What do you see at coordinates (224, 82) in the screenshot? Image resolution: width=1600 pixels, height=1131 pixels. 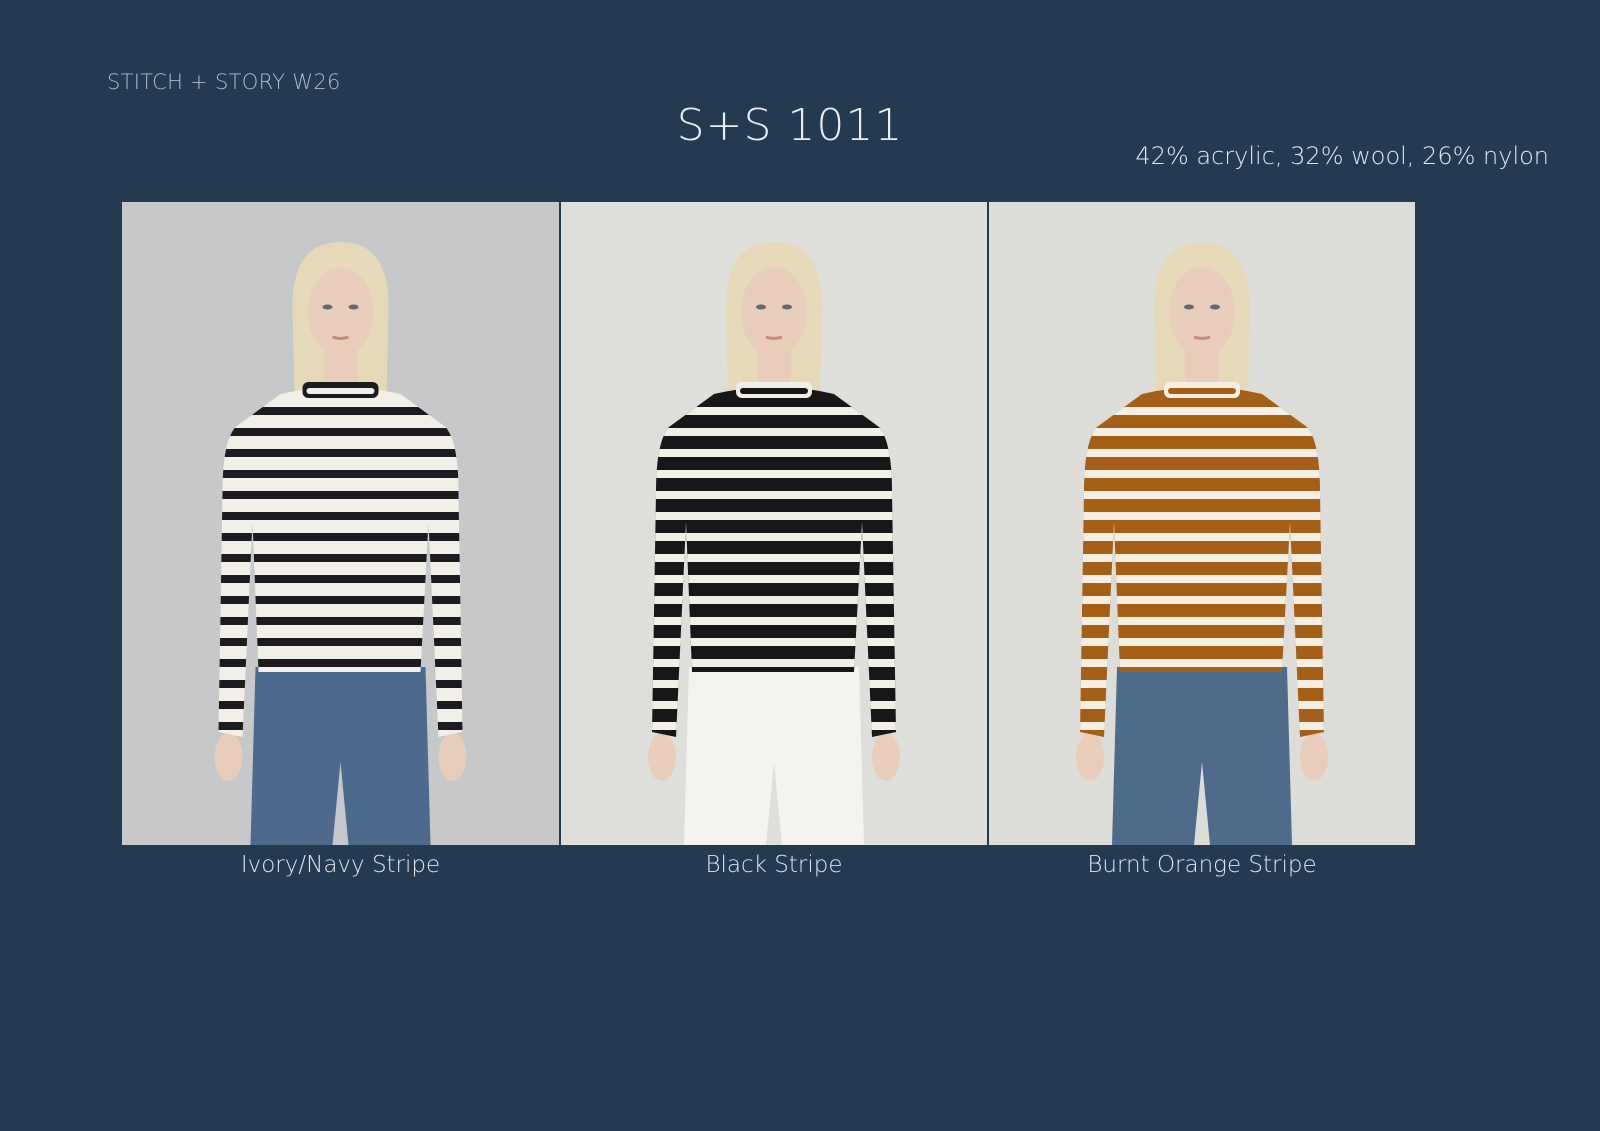 I see `brand-label: STITCH + STORY W26` at bounding box center [224, 82].